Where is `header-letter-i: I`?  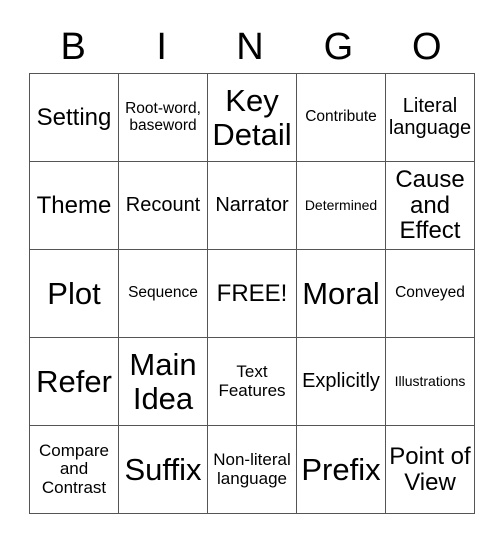 header-letter-i: I is located at coordinates (161, 47).